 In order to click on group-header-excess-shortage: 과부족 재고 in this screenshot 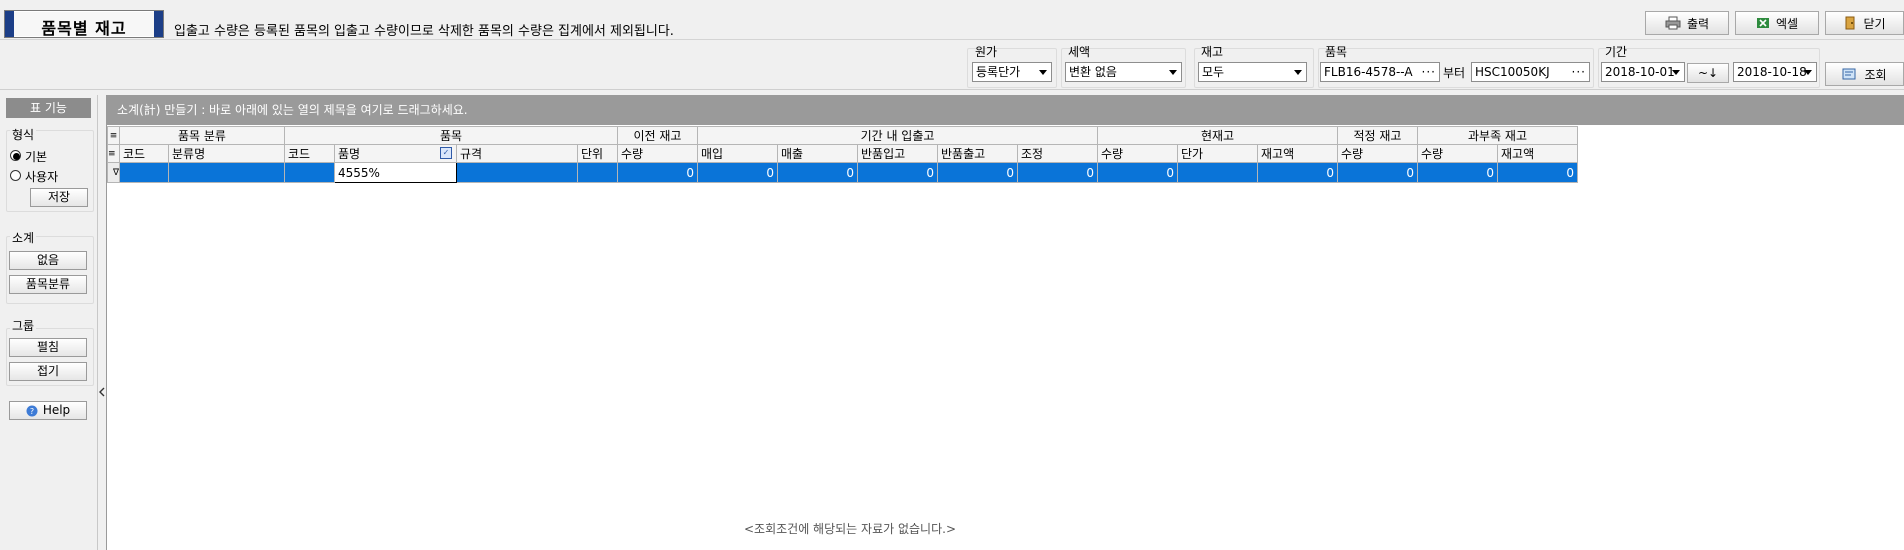, I will do `click(1497, 135)`.